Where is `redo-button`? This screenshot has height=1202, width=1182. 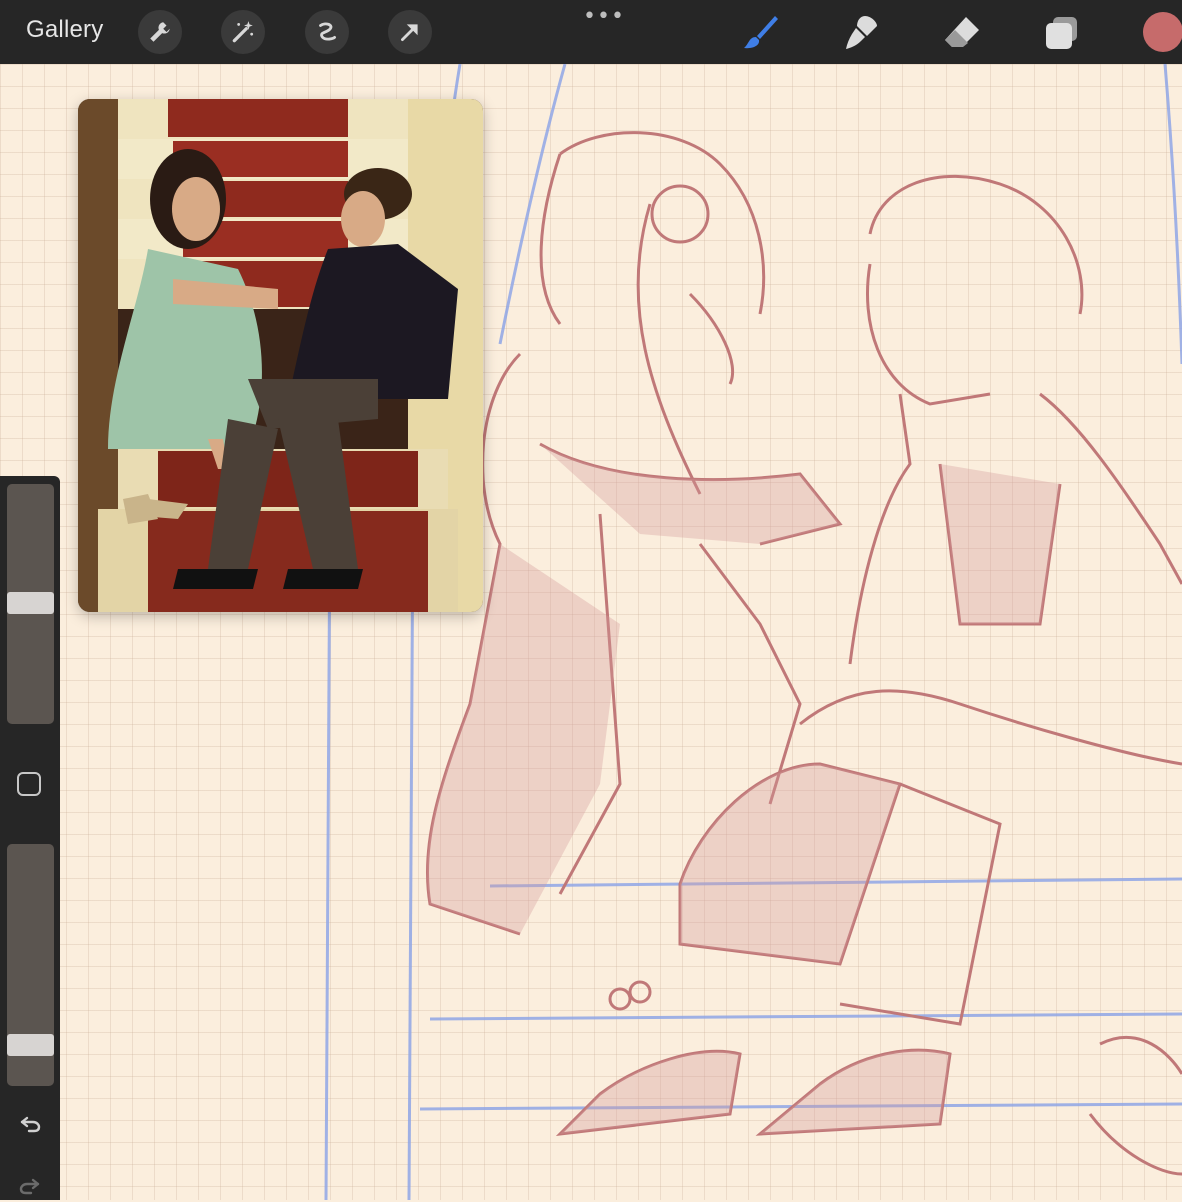 redo-button is located at coordinates (30, 1186).